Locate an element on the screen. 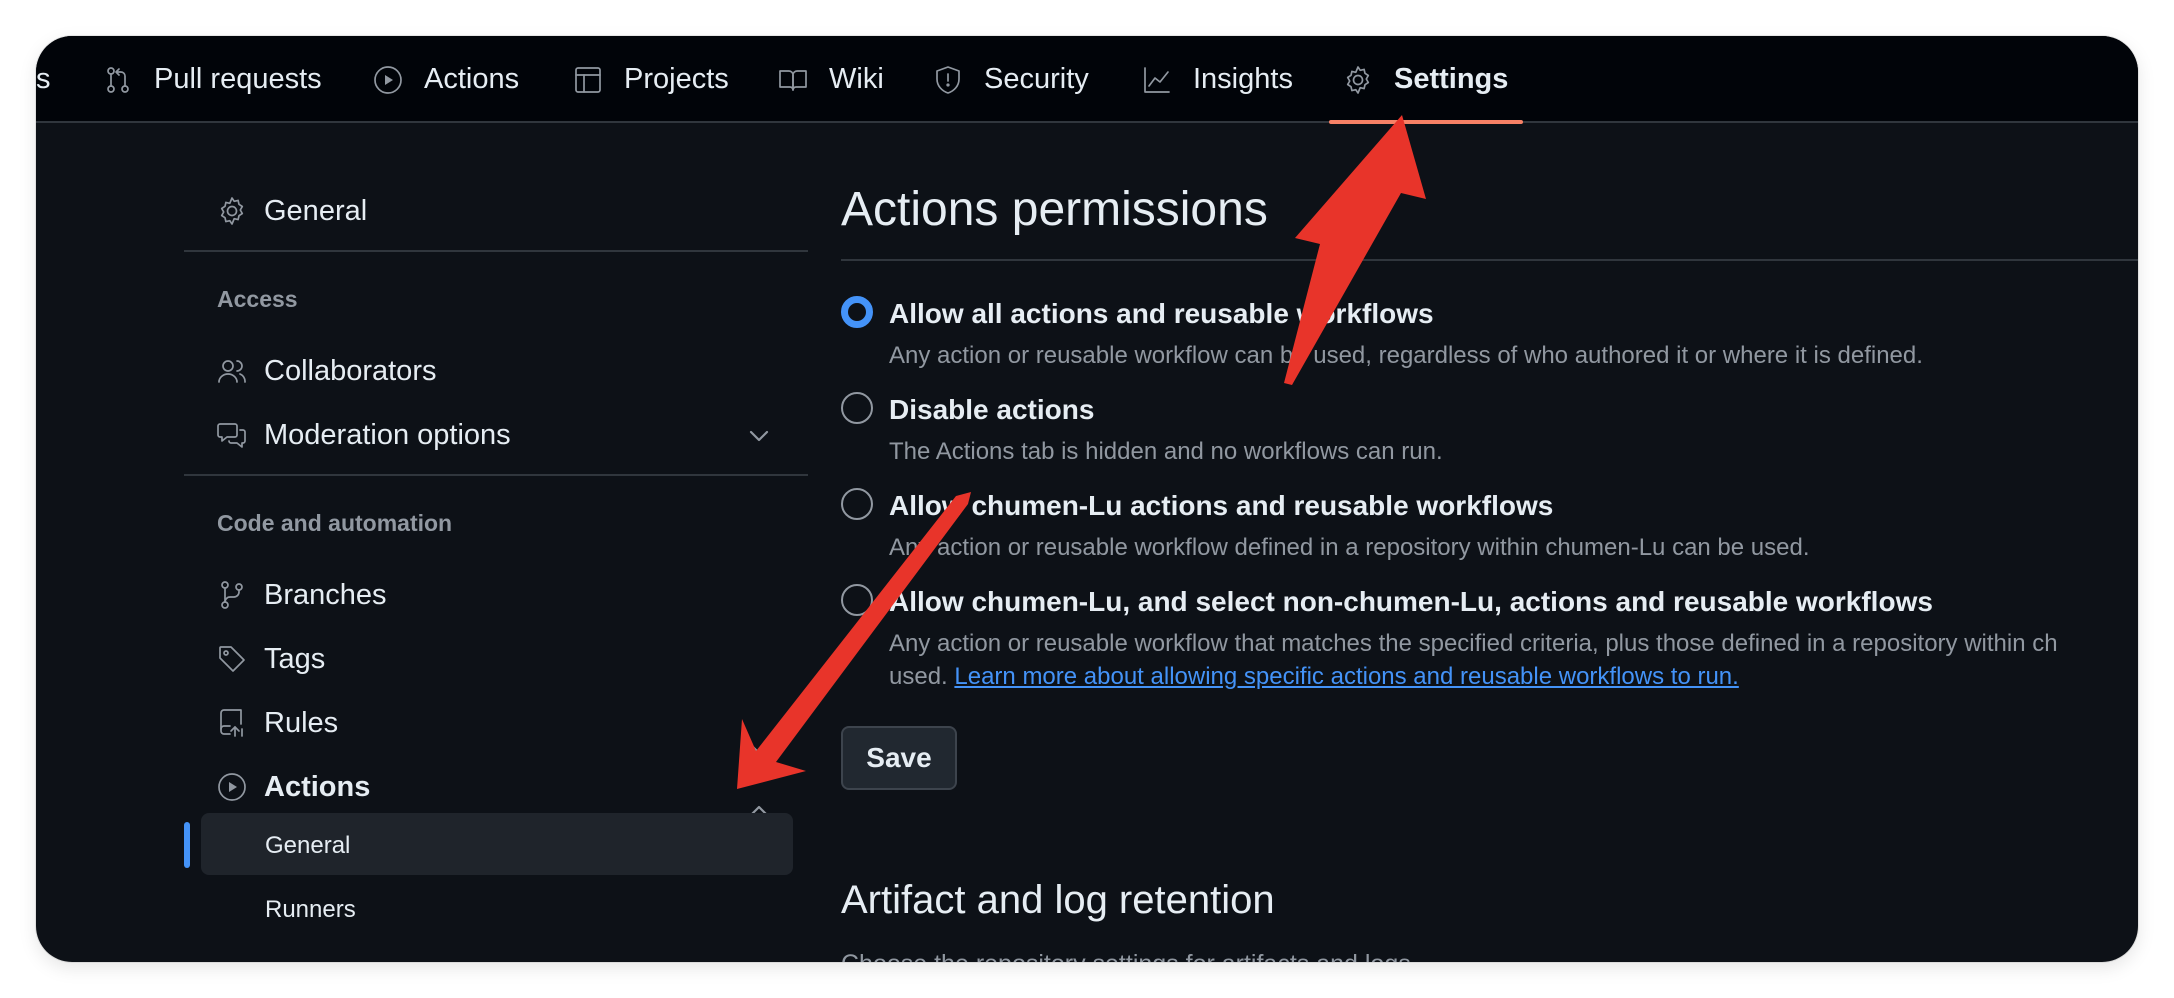 The height and width of the screenshot is (998, 2174). section-title-artifact-retention: Artifact and log retention is located at coordinates (1058, 900).